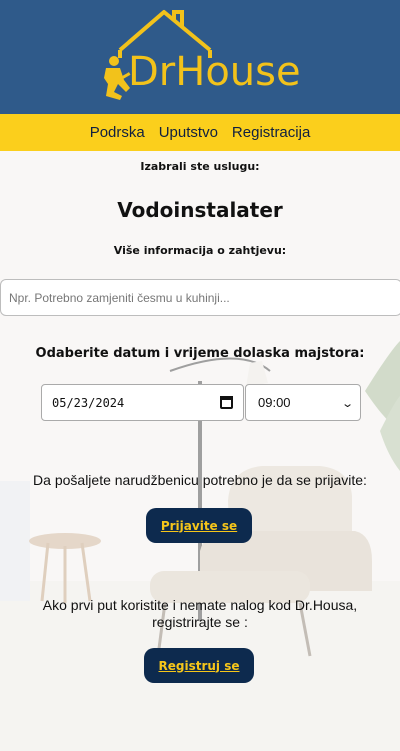  I want to click on logo-wordmark: DrHouse, so click(214, 72).